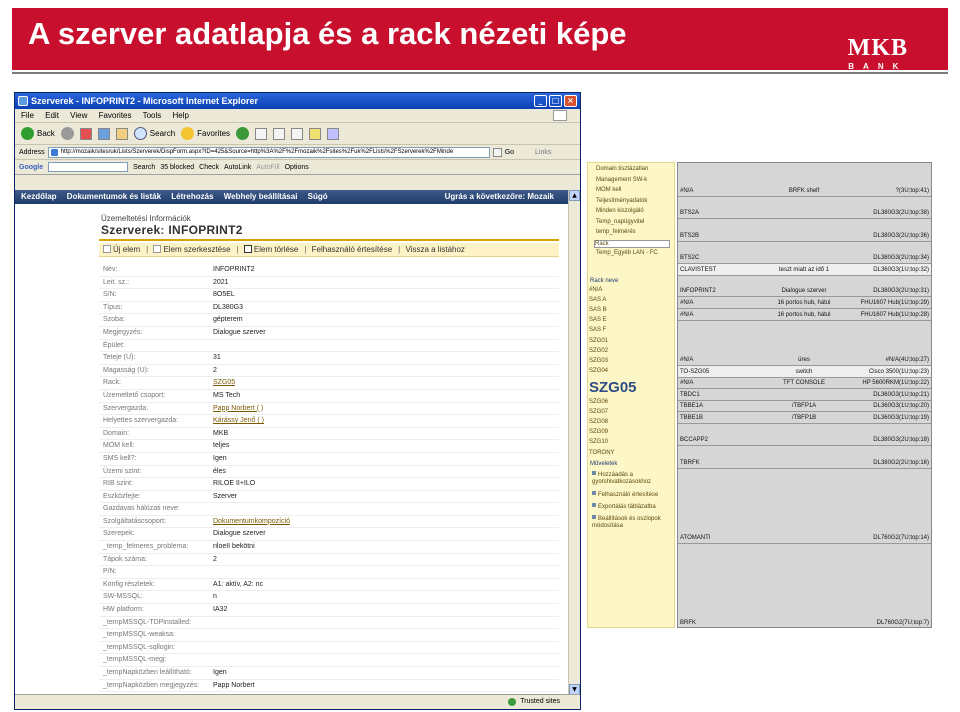 The width and height of the screenshot is (960, 712). What do you see at coordinates (119, 534) in the screenshot?
I see `field-label: Szerepek:` at bounding box center [119, 534].